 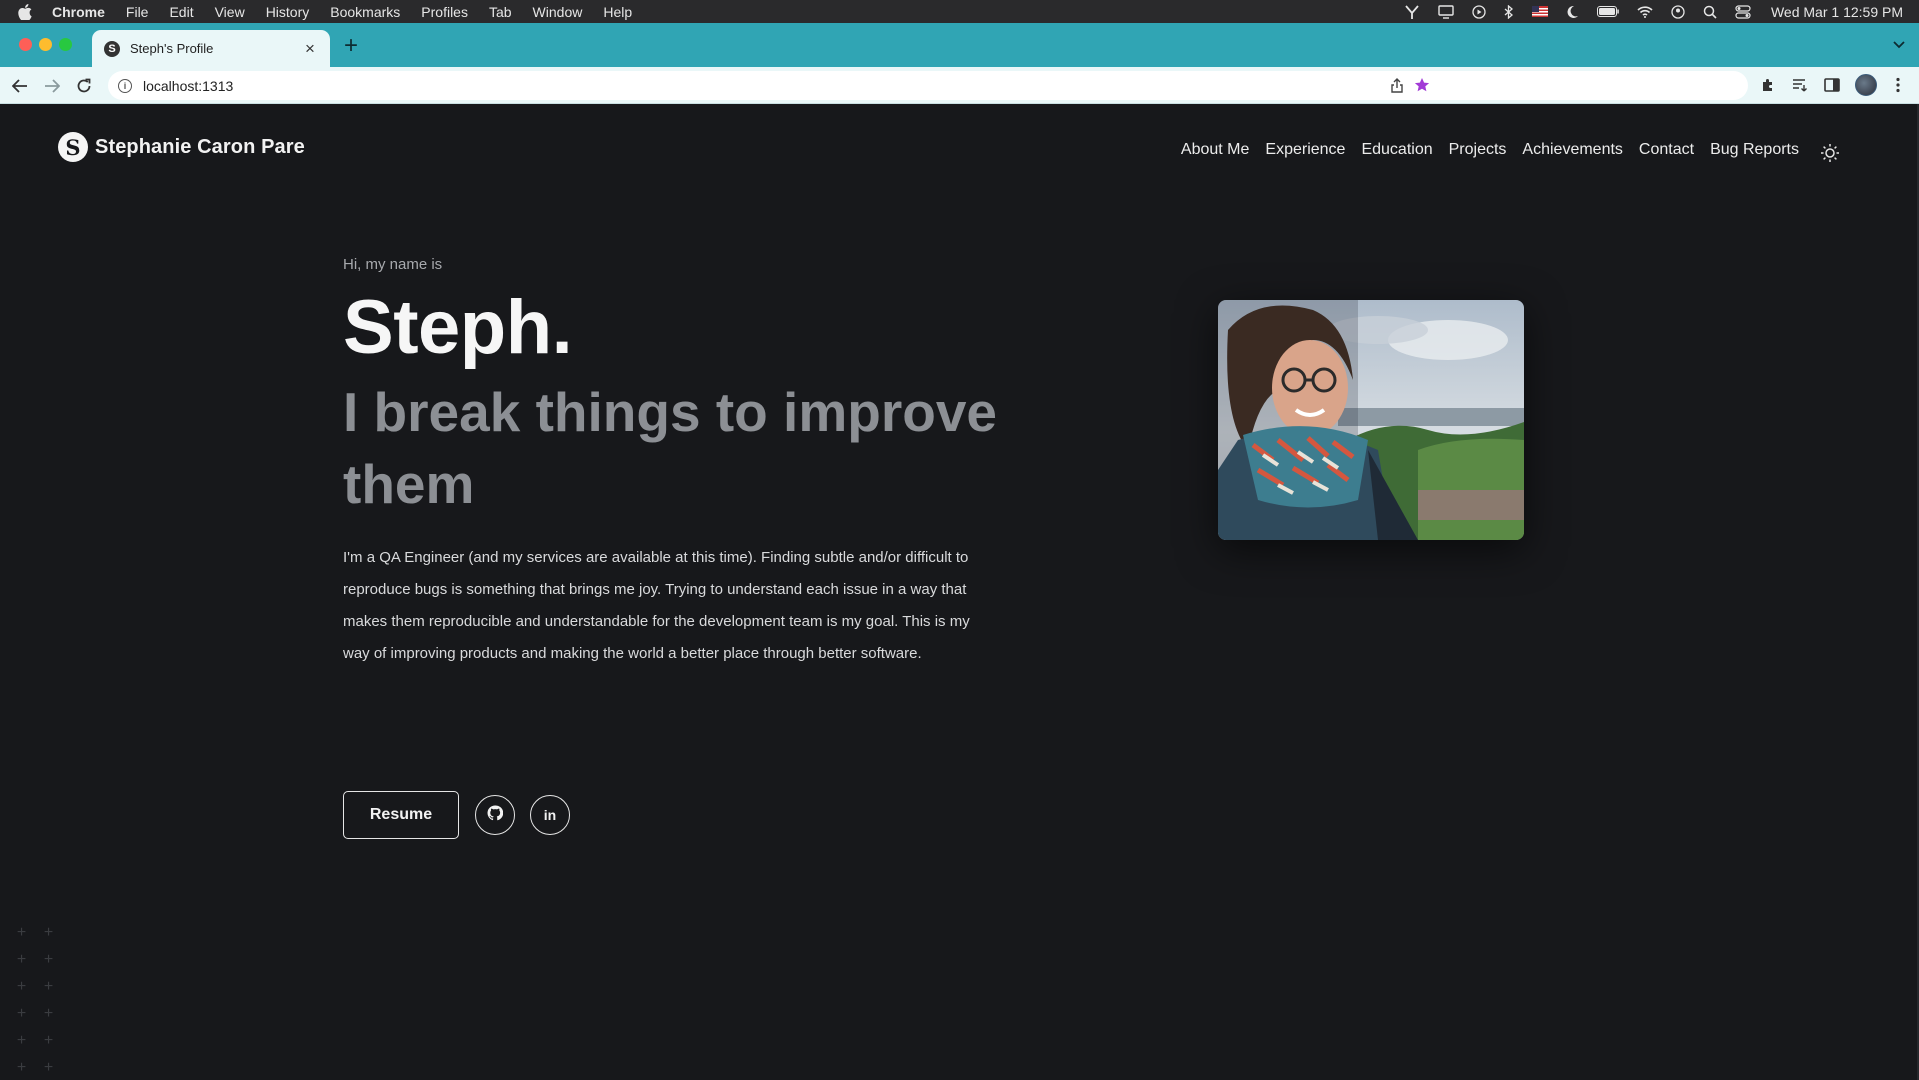 I want to click on linkedin-button: in, so click(x=550, y=815).